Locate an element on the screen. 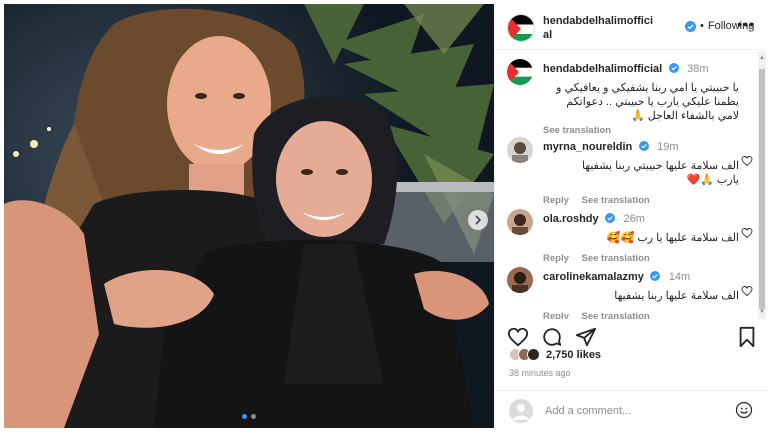  more-options-button: ••• is located at coordinates (746, 24).